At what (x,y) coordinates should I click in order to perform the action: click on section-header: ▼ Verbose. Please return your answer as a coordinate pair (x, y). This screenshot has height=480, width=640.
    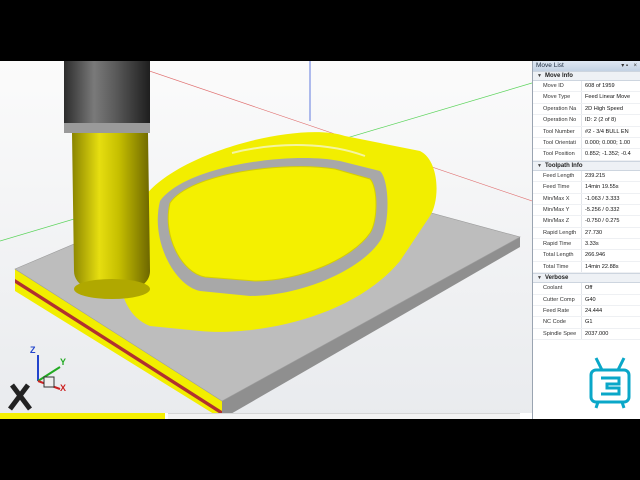
    Looking at the image, I should click on (586, 278).